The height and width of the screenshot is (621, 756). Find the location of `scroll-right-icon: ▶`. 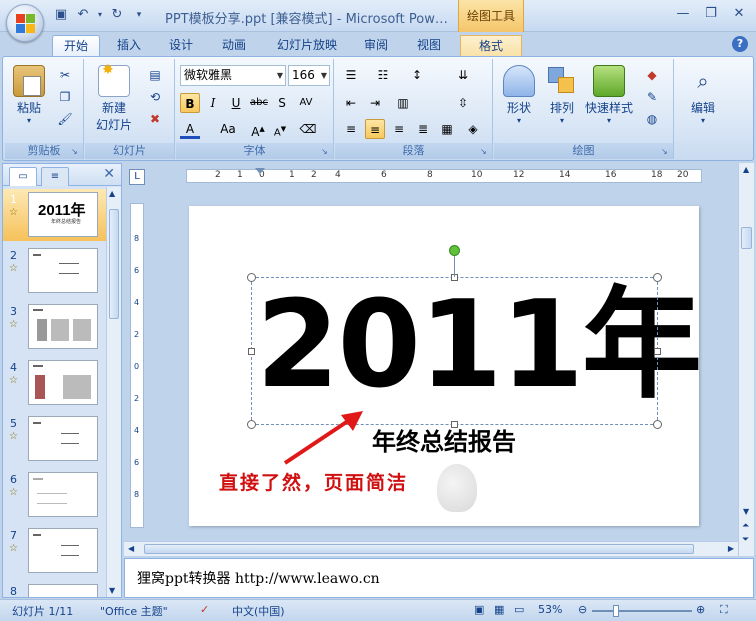

scroll-right-icon: ▶ is located at coordinates (731, 548).